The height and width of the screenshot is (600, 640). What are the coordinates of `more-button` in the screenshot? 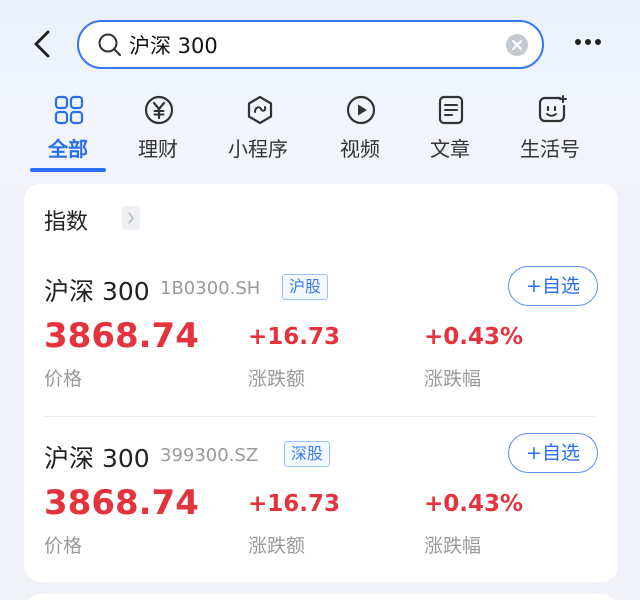 It's located at (589, 42).